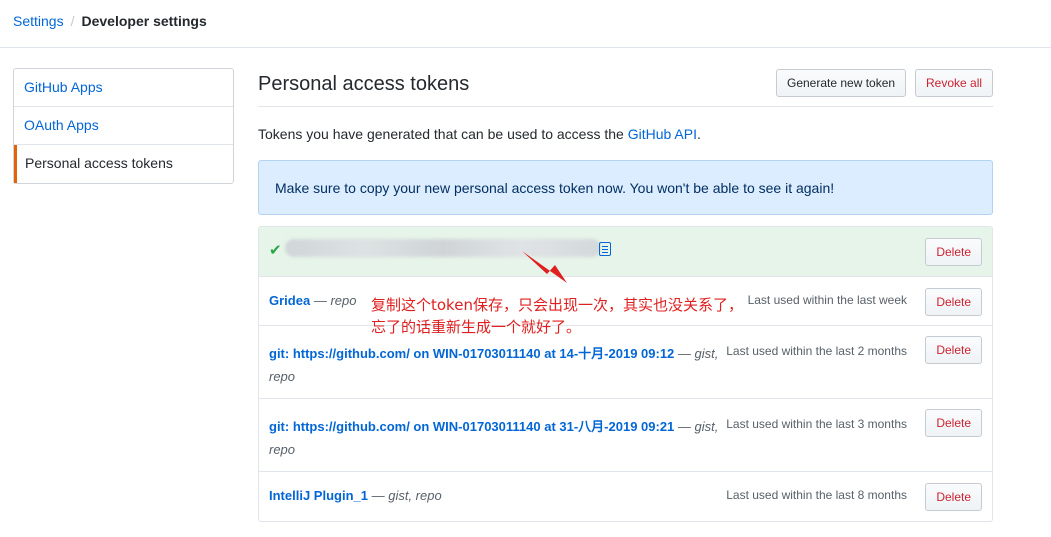  I want to click on github-api-link: GitHub API, so click(662, 134).